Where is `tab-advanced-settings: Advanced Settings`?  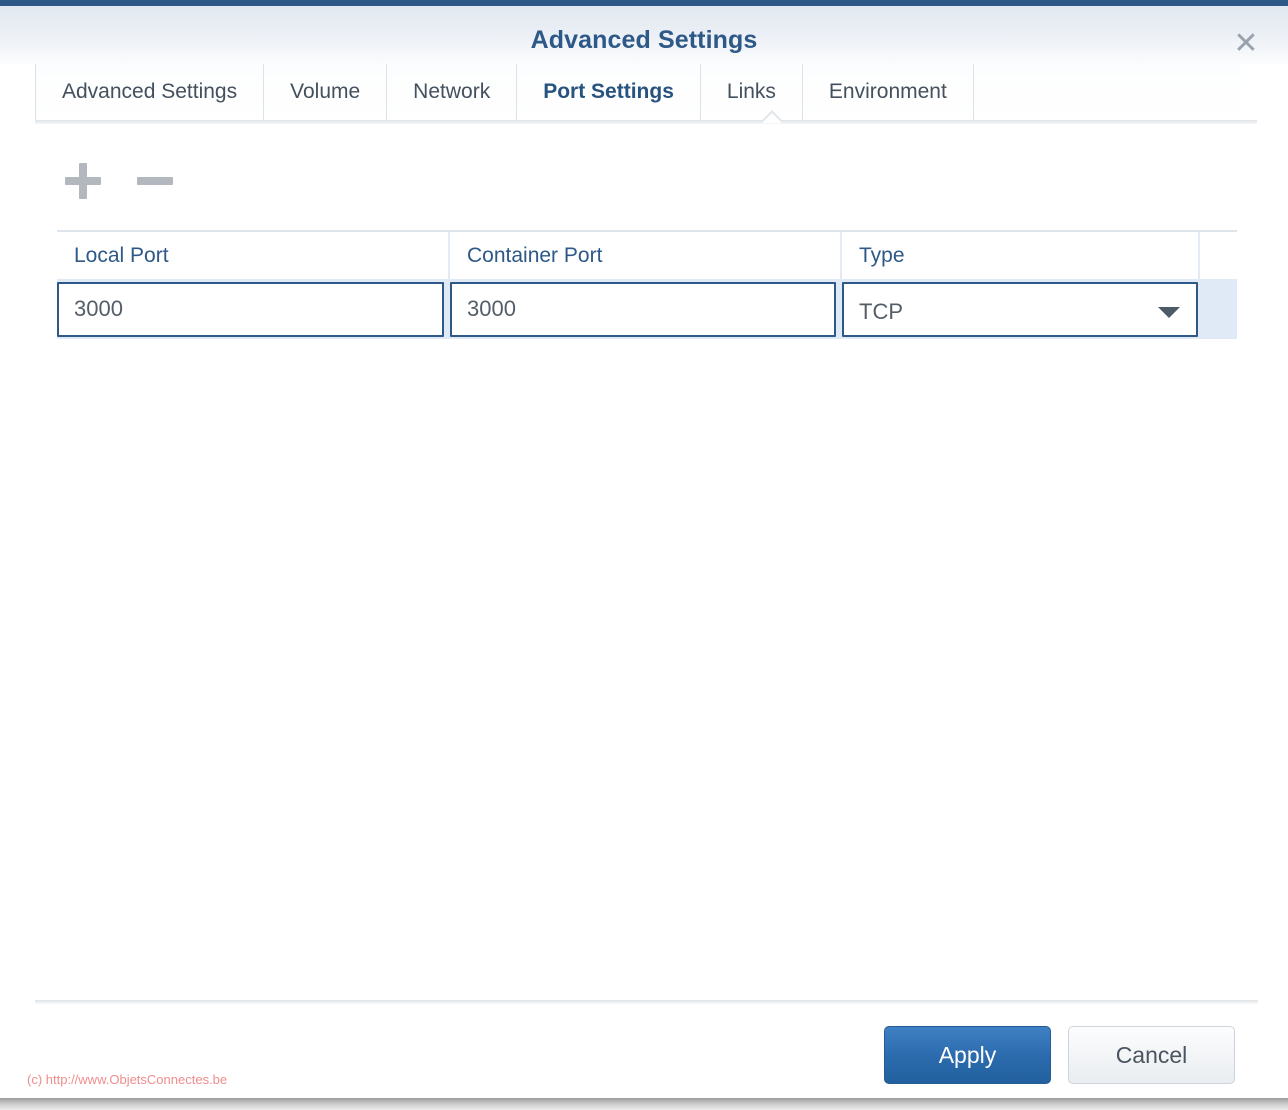
tab-advanced-settings: Advanced Settings is located at coordinates (149, 92).